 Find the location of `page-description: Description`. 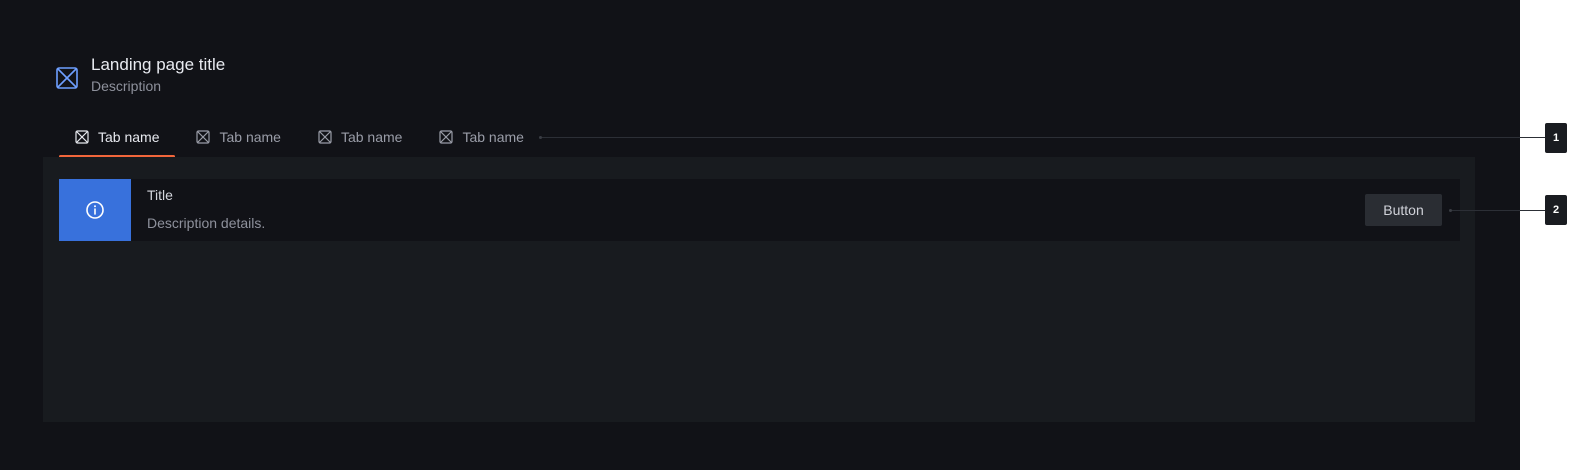

page-description: Description is located at coordinates (126, 86).